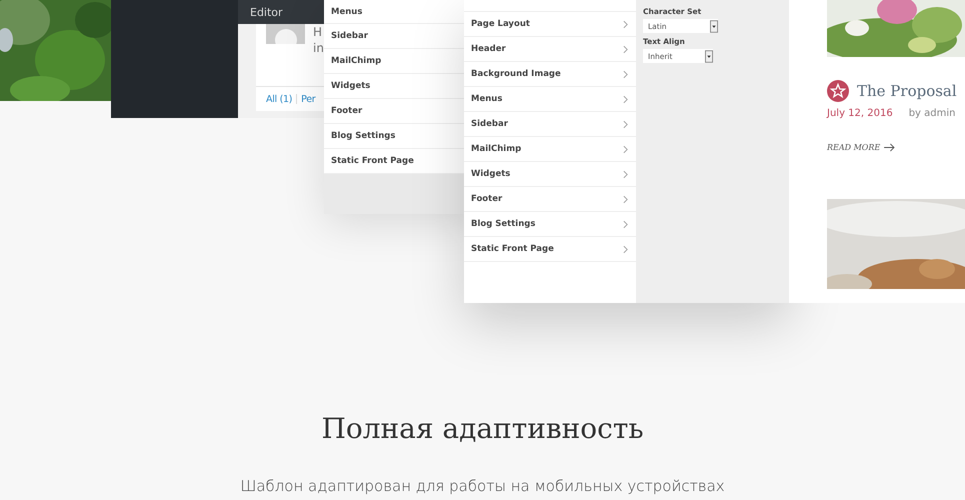 This screenshot has width=965, height=500. I want to click on comment-text: in, so click(318, 48).